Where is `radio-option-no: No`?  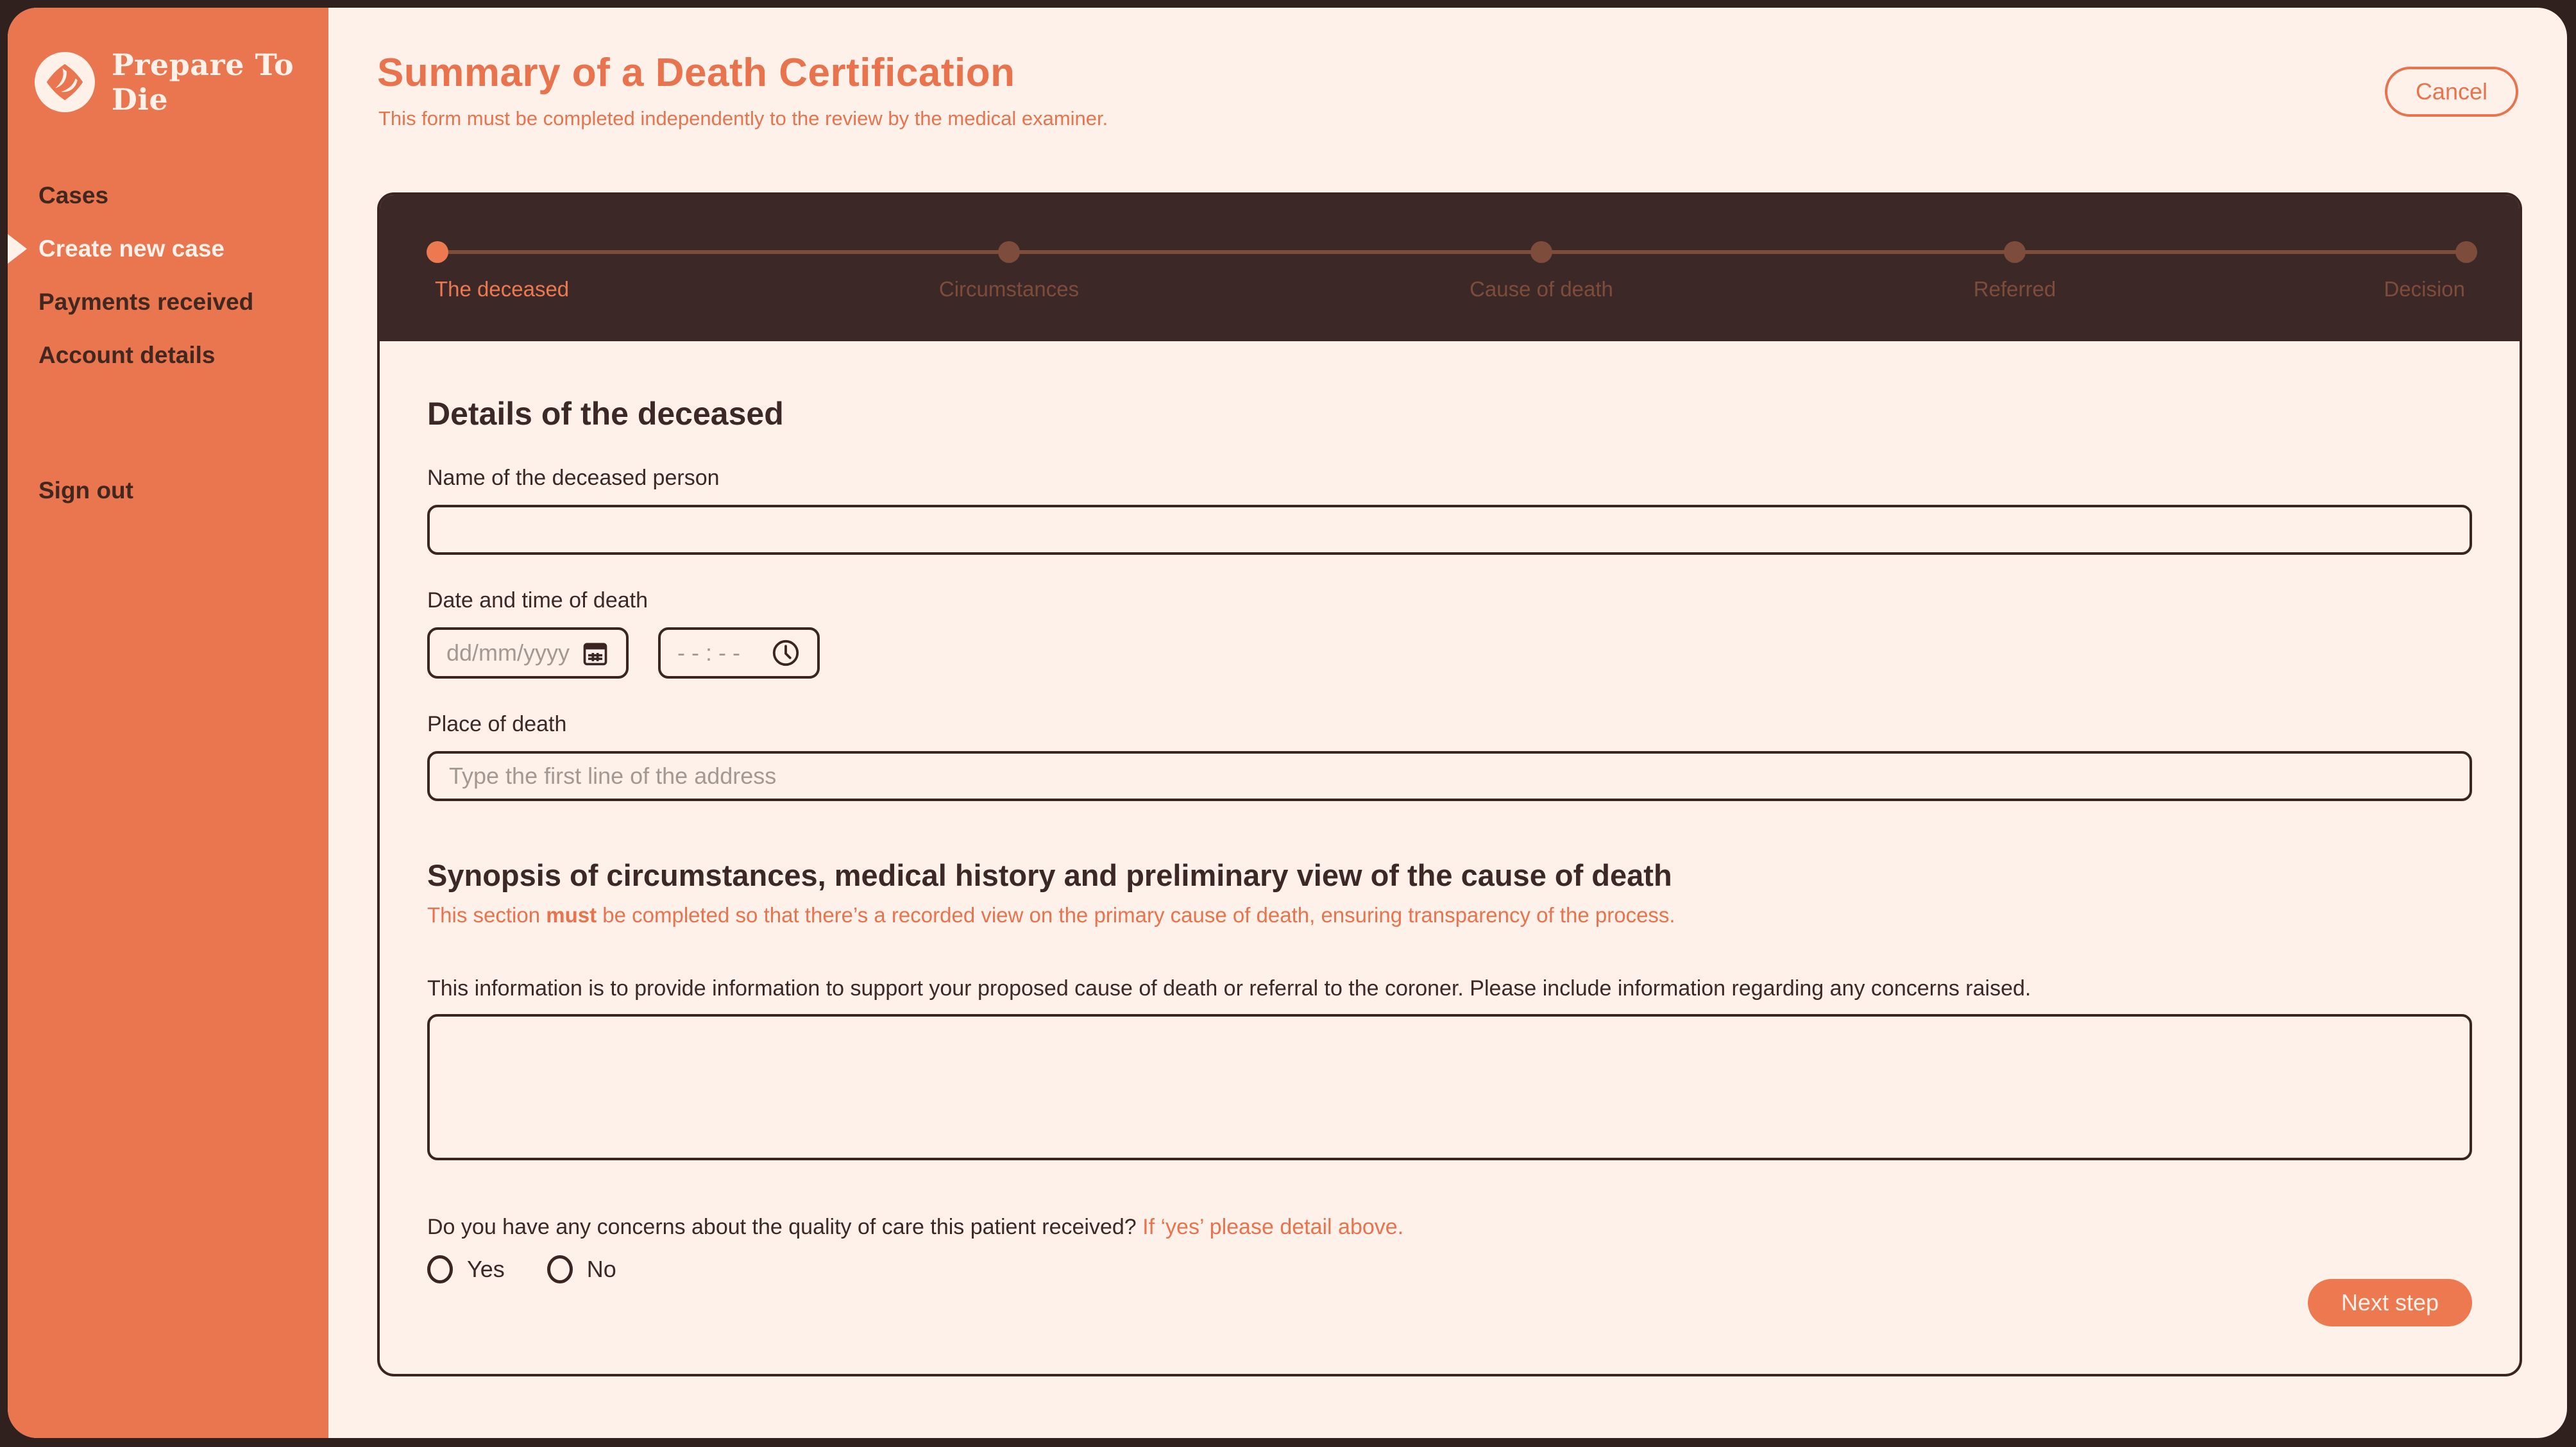 radio-option-no: No is located at coordinates (581, 1269).